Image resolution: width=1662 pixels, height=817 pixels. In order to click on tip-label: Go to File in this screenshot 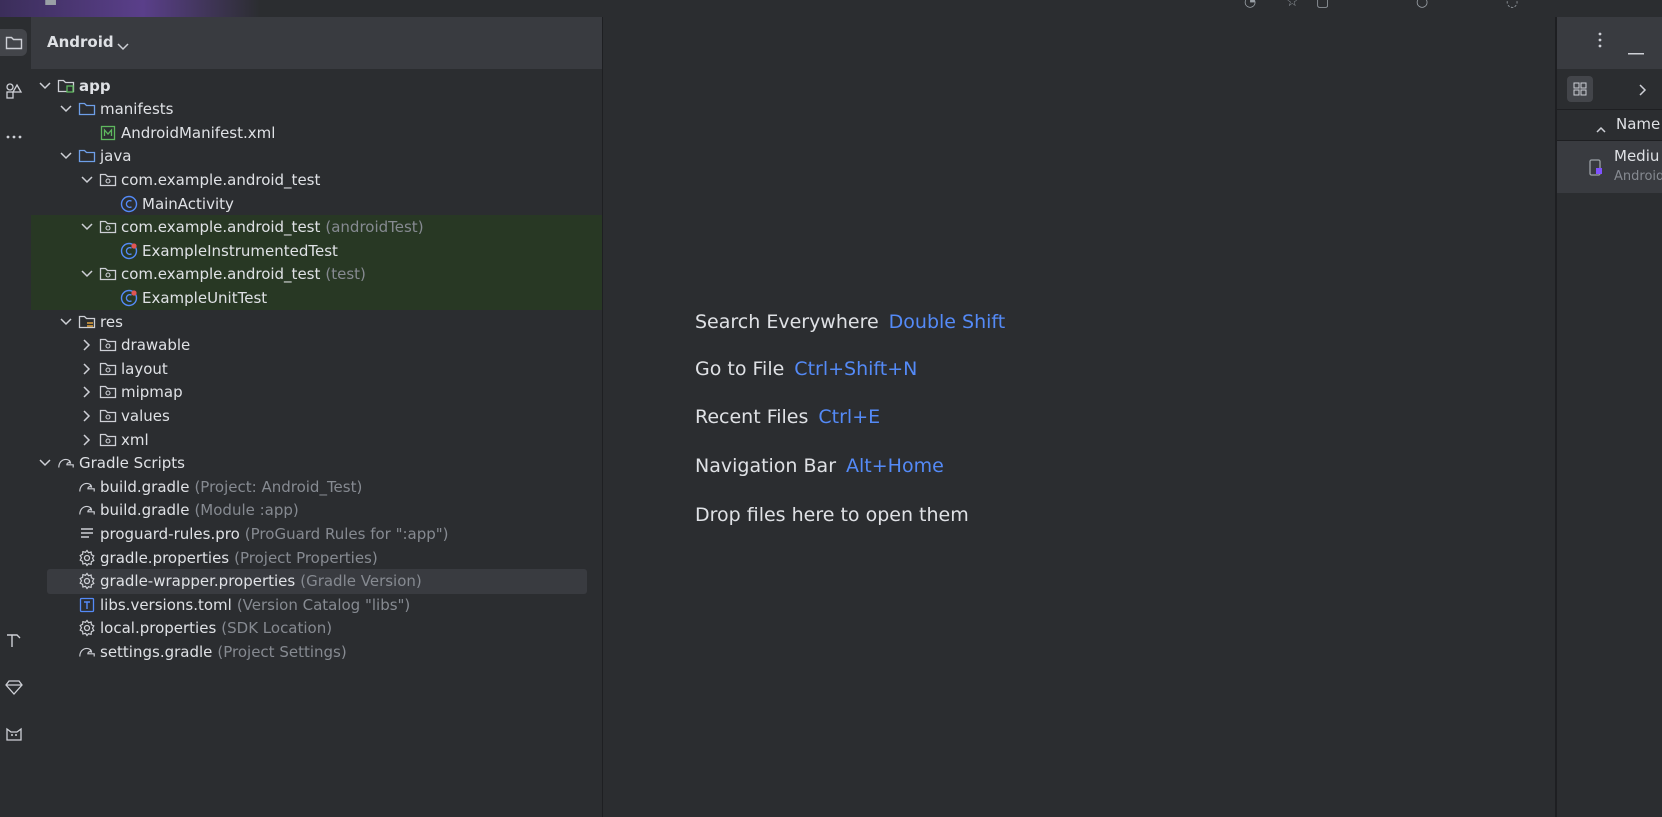, I will do `click(740, 369)`.